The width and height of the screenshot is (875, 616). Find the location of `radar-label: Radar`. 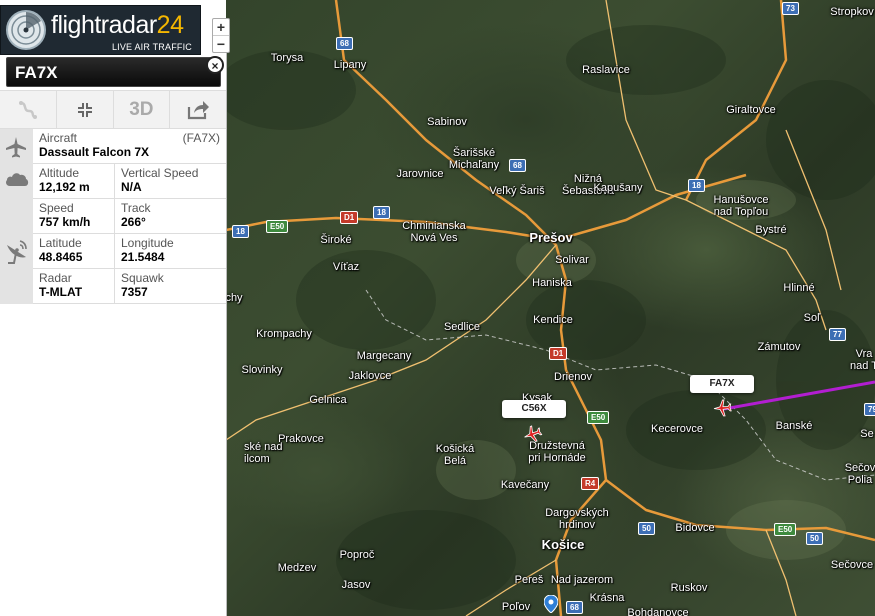

radar-label: Radar is located at coordinates (55, 278).